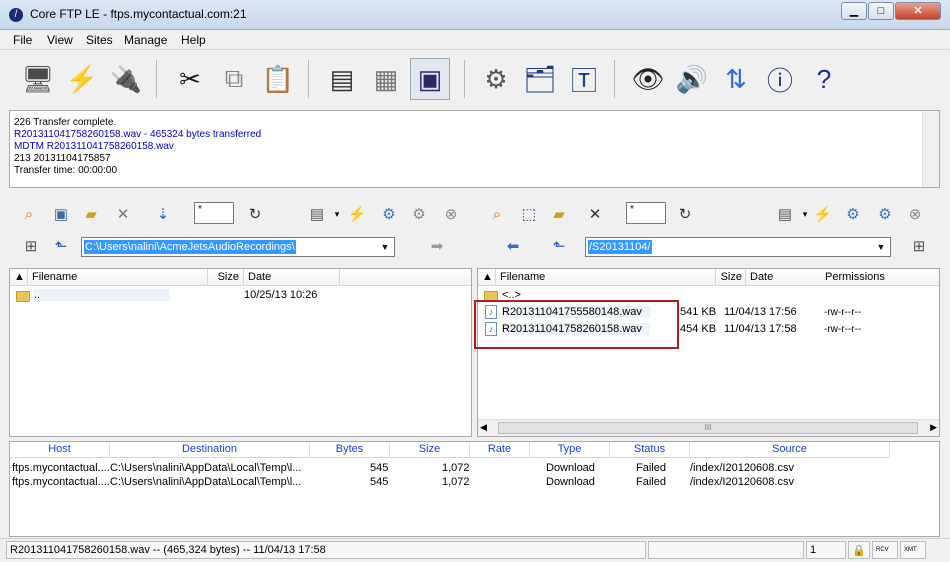  I want to click on maximize-button: □, so click(881, 11).